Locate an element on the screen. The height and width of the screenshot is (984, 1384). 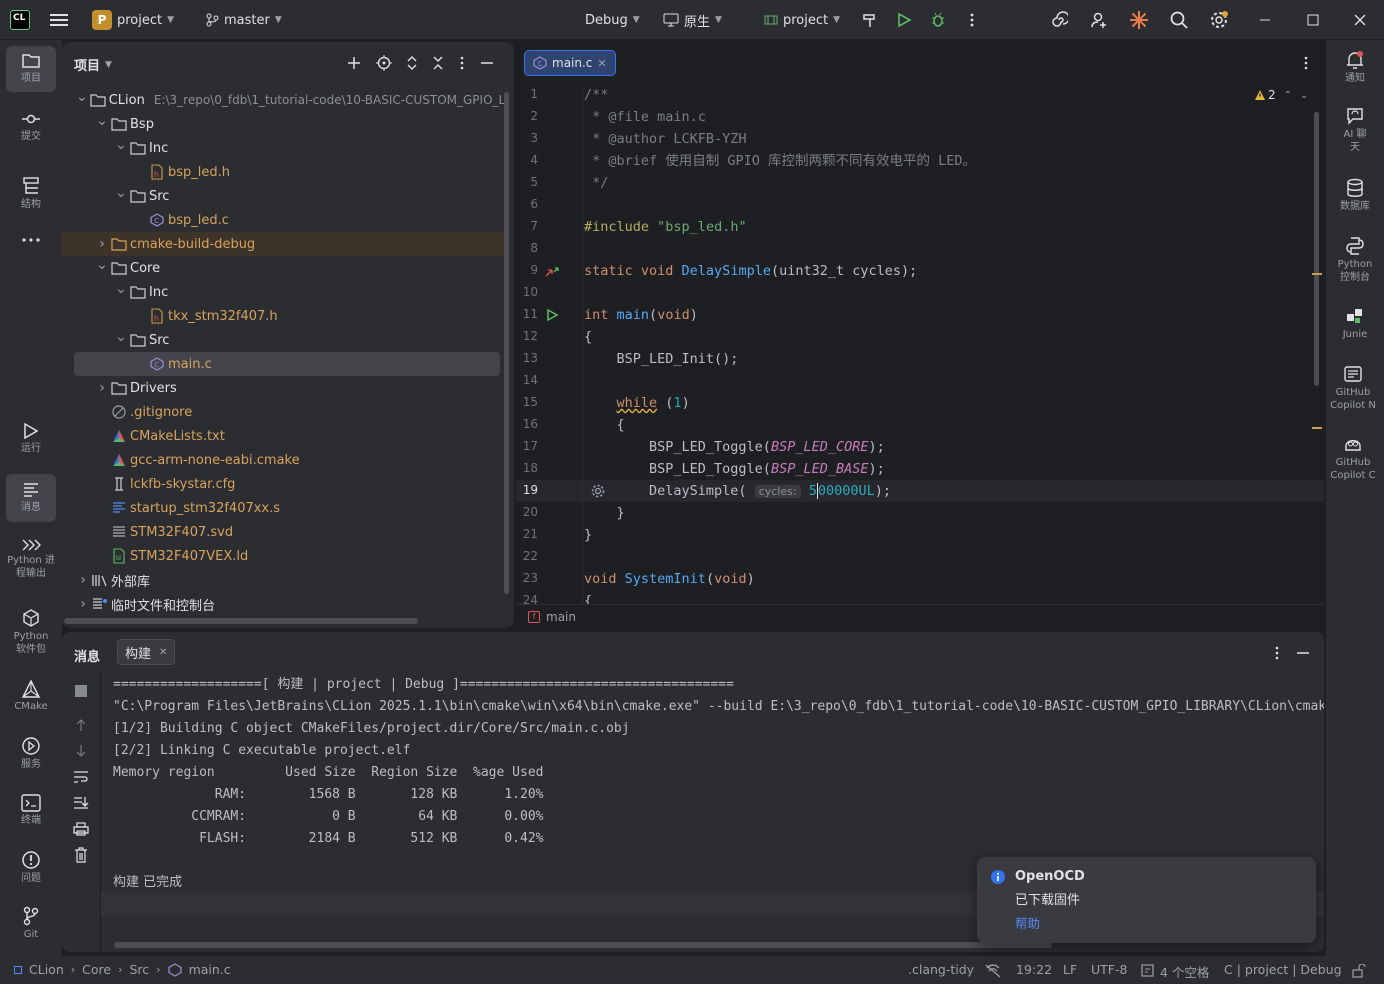
tool-run: 运行 is located at coordinates (31, 442).